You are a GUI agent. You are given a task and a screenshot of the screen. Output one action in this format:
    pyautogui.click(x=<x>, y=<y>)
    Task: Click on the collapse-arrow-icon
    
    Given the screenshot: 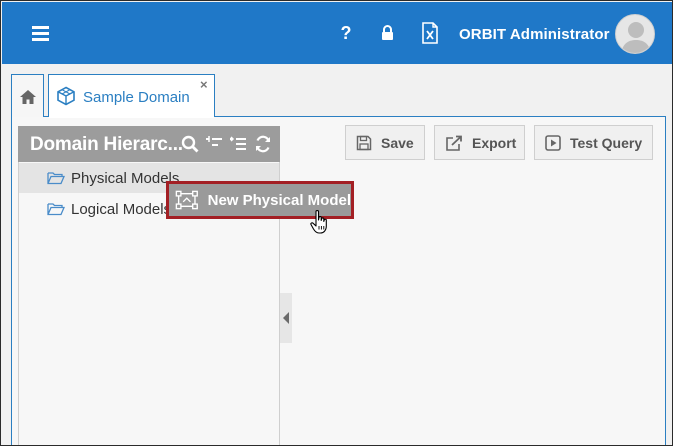 What is the action you would take?
    pyautogui.click(x=286, y=318)
    